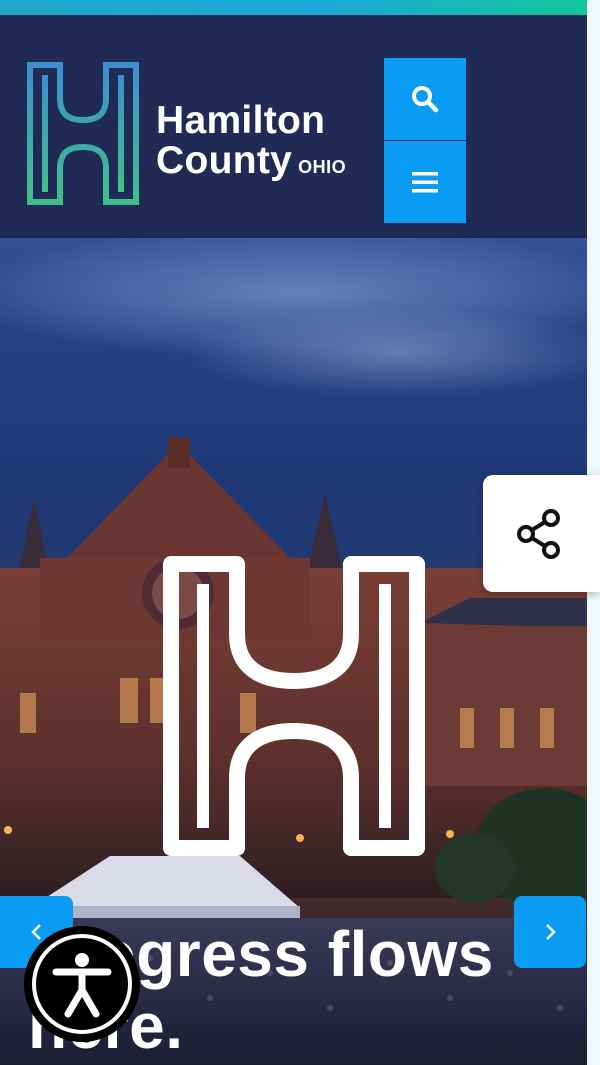 Image resolution: width=600 pixels, height=1065 pixels. Describe the element at coordinates (294, 706) in the screenshot. I see `hamilton-h-mark-icon` at that location.